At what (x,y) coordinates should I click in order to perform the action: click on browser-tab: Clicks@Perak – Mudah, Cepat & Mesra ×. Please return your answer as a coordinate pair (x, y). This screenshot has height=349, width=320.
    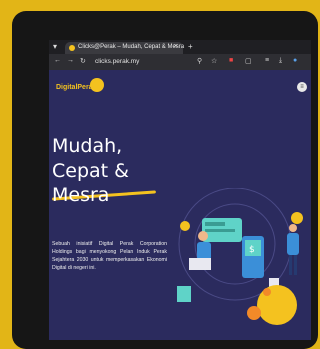
    Looking at the image, I should click on (125, 48).